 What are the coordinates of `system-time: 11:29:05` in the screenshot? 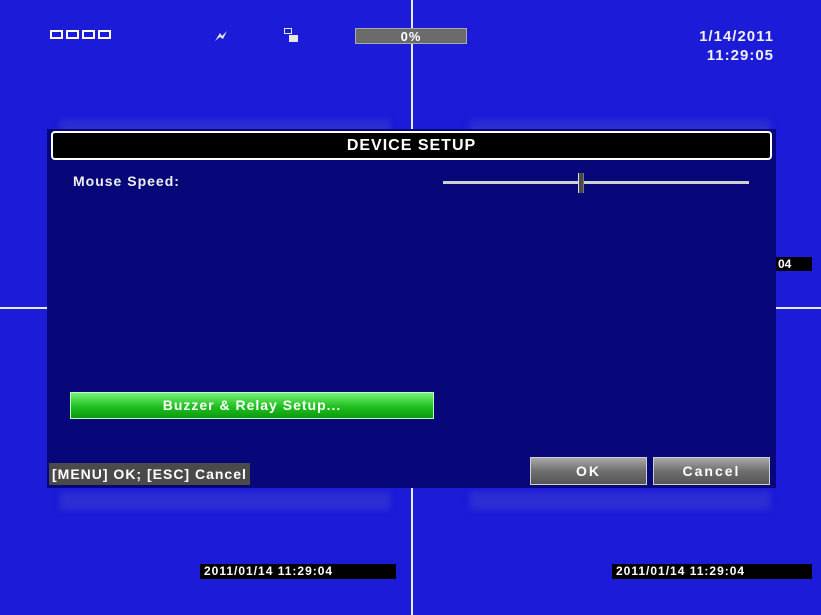 It's located at (740, 55).